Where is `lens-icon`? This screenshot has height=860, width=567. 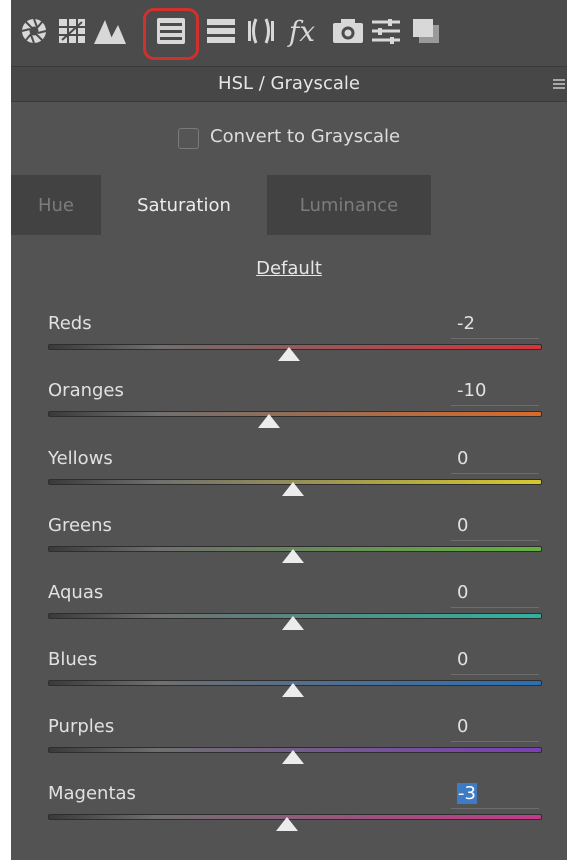
lens-icon is located at coordinates (261, 31).